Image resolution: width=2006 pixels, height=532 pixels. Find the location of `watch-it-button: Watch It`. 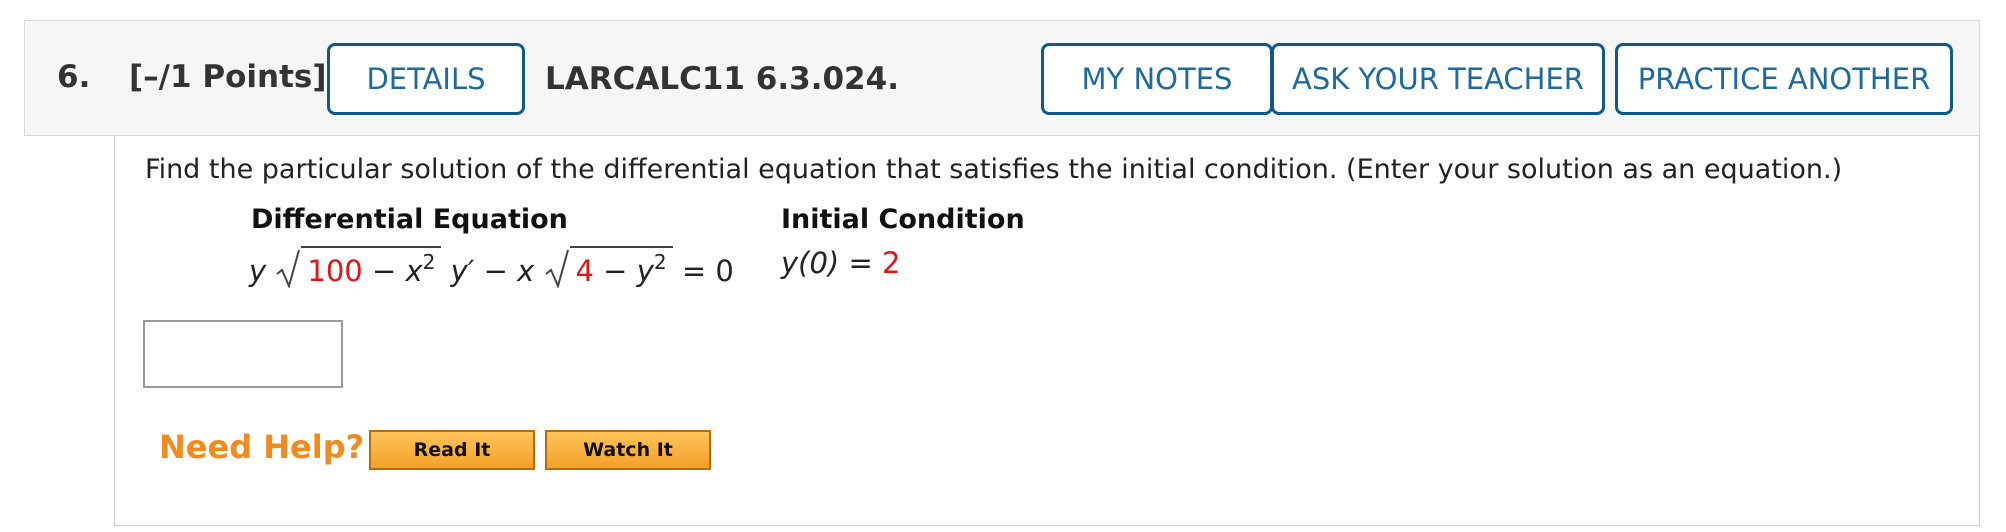

watch-it-button: Watch It is located at coordinates (628, 450).